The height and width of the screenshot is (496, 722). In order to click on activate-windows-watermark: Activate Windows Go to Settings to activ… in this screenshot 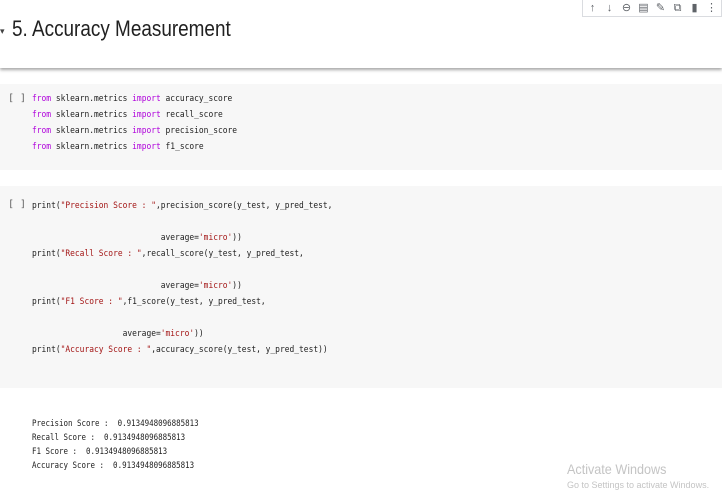, I will do `click(638, 476)`.